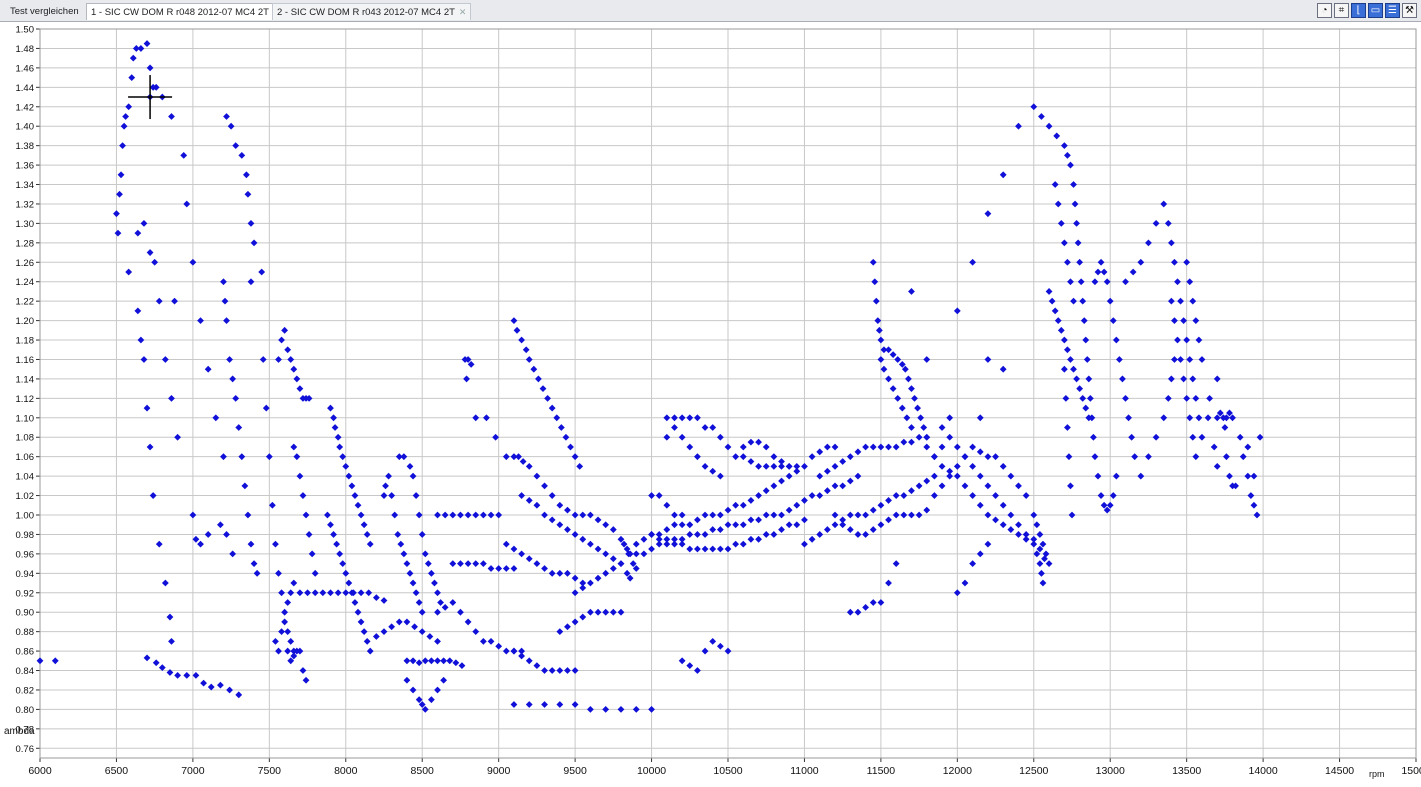 The width and height of the screenshot is (1421, 787). What do you see at coordinates (186, 11) in the screenshot?
I see `tab-test-1: 1 - SIC CW DOM R r048 2012-07 MC4 2T✕` at bounding box center [186, 11].